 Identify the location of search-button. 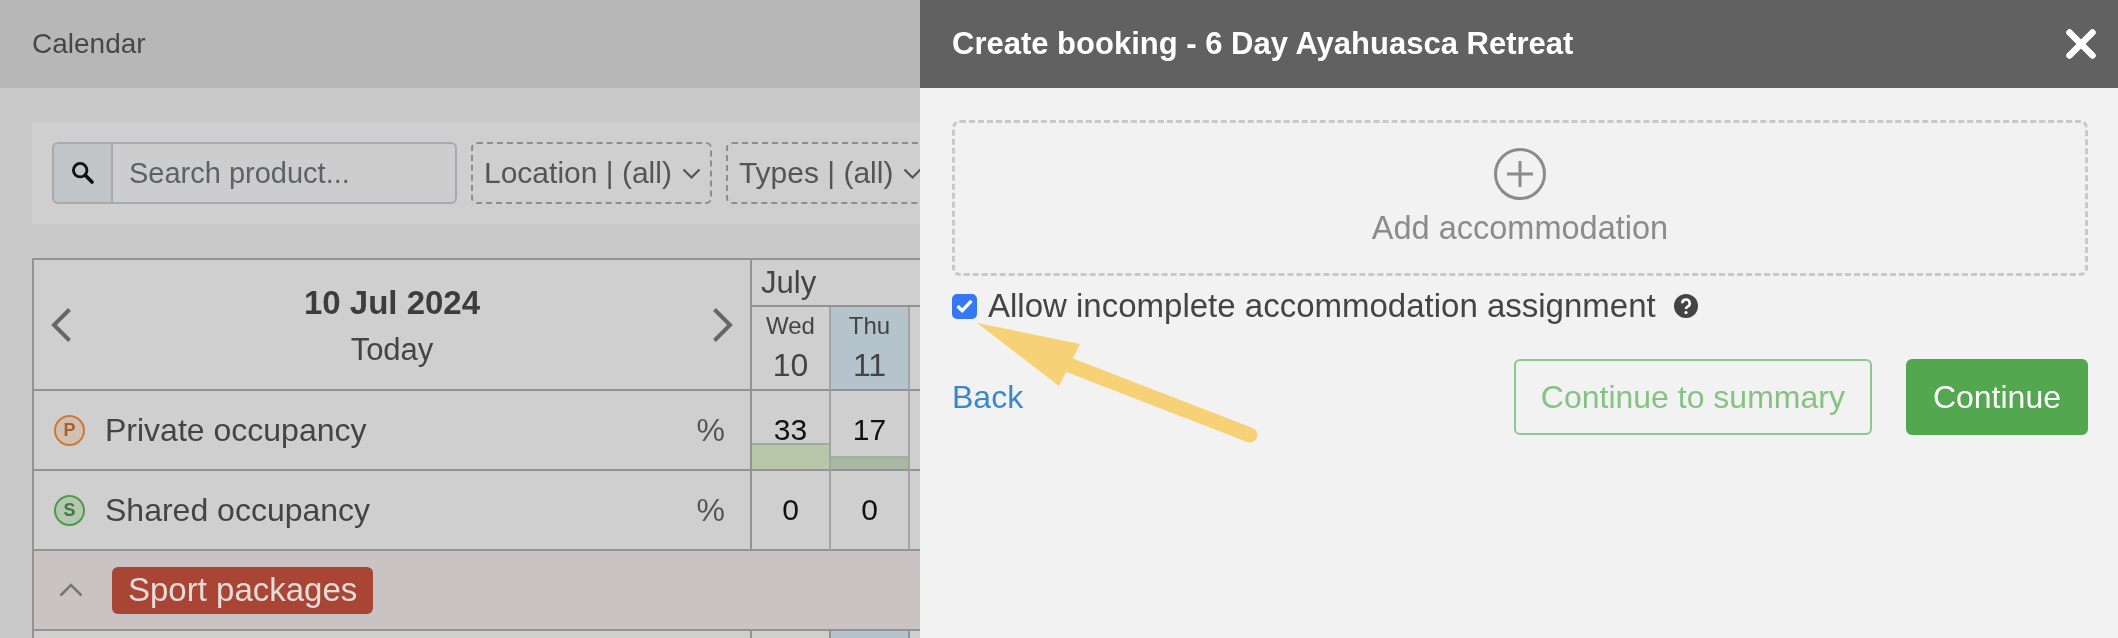
(81, 173).